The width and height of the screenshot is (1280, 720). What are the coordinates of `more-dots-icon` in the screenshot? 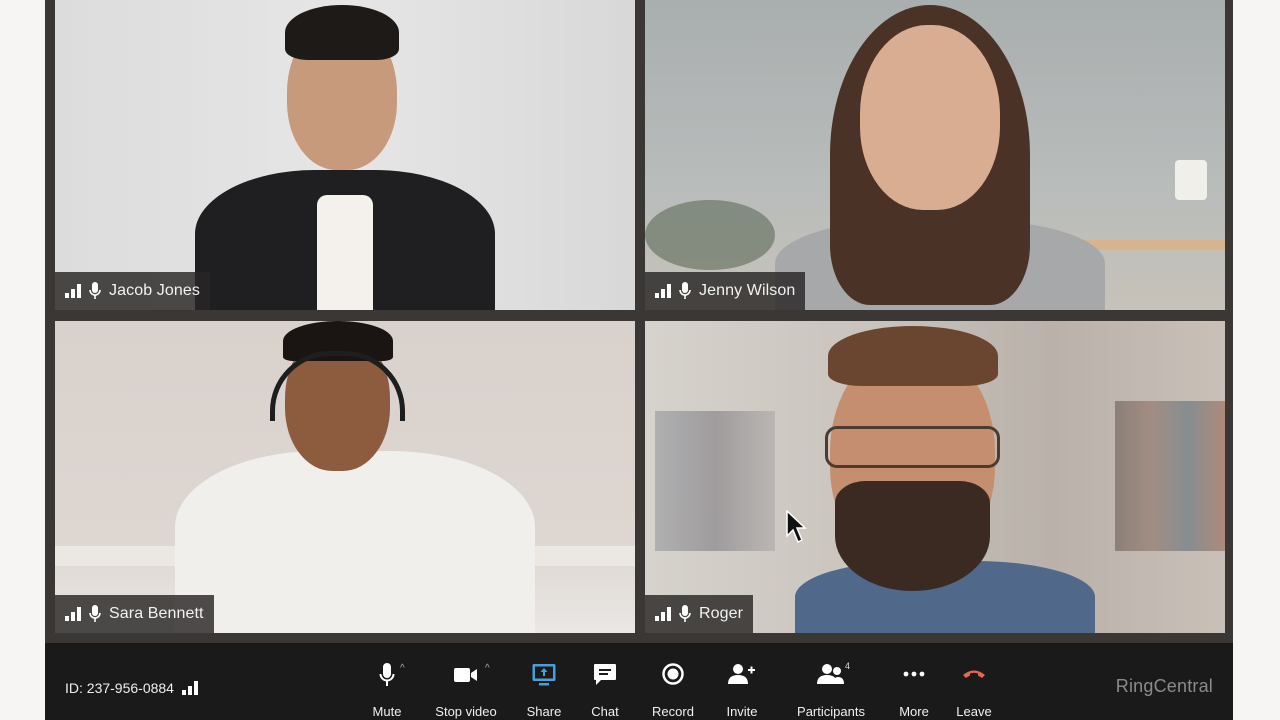 It's located at (914, 680).